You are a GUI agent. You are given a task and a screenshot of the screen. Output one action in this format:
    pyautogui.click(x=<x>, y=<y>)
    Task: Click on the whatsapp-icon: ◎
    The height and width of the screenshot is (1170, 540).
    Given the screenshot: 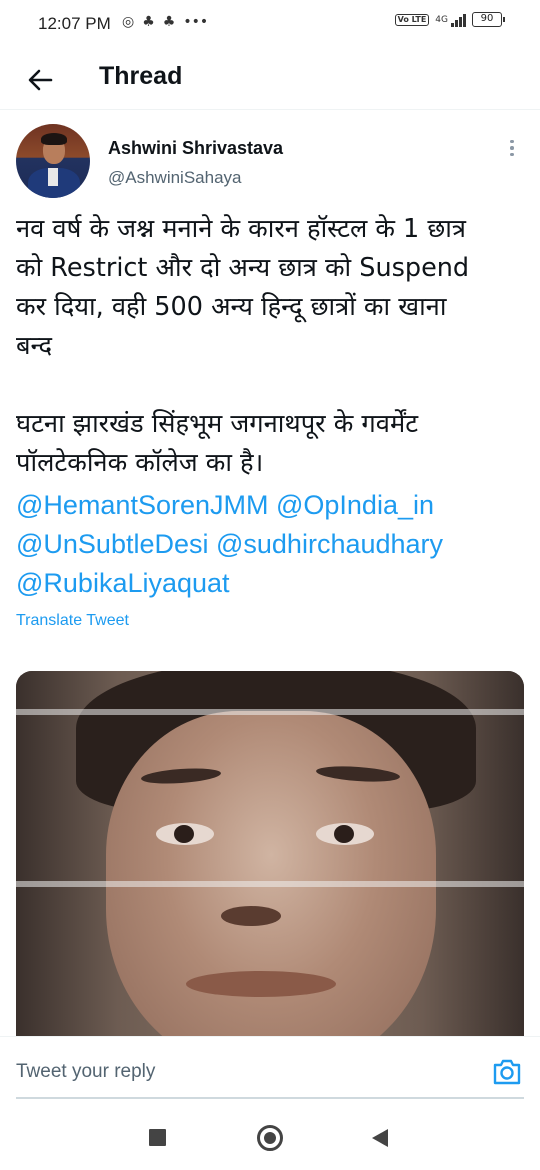 What is the action you would take?
    pyautogui.click(x=128, y=22)
    